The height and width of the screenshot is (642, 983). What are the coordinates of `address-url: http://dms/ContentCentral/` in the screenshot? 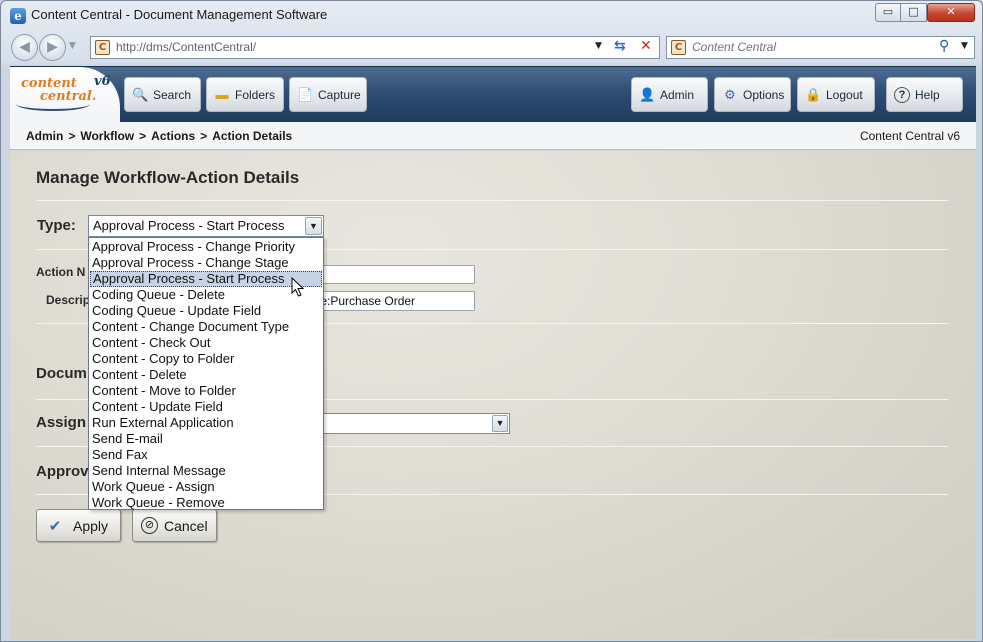 It's located at (186, 47).